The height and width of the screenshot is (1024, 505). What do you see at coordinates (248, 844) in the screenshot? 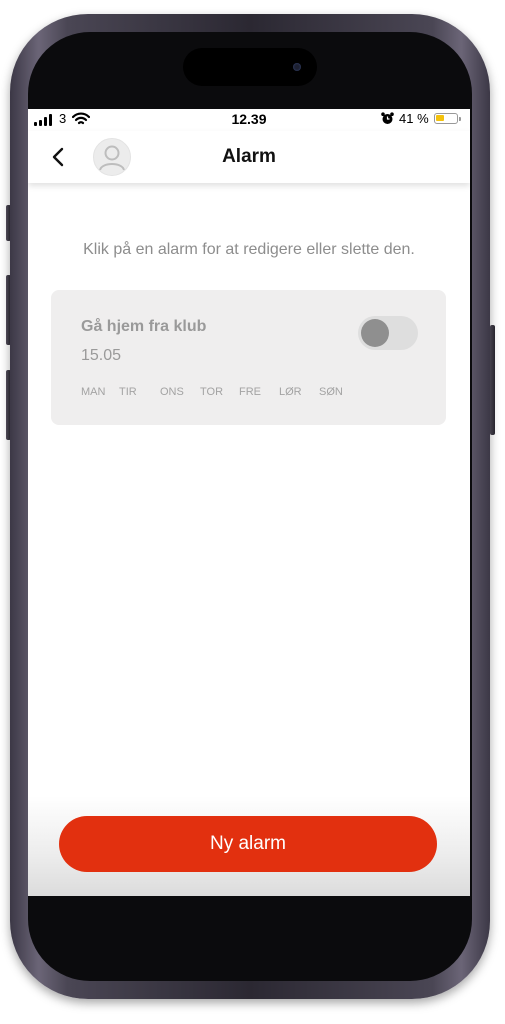
I see `new-alarm-button: Ny alarm` at bounding box center [248, 844].